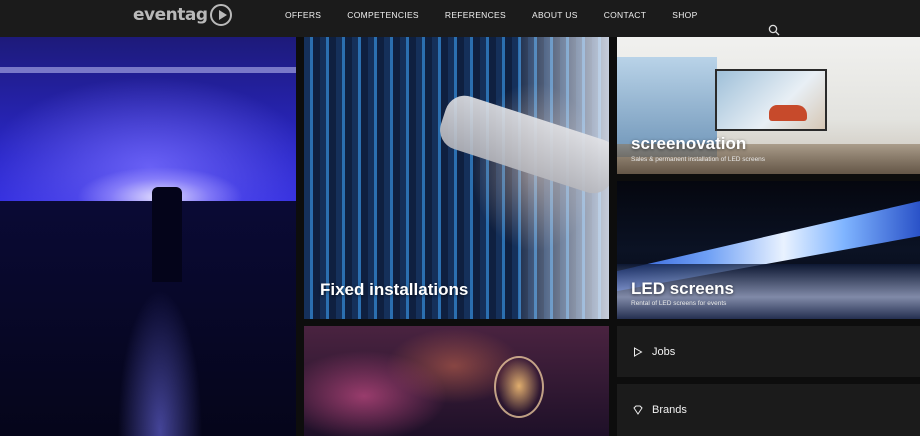 This screenshot has height=436, width=920. What do you see at coordinates (638, 351) in the screenshot?
I see `play-outline-icon` at bounding box center [638, 351].